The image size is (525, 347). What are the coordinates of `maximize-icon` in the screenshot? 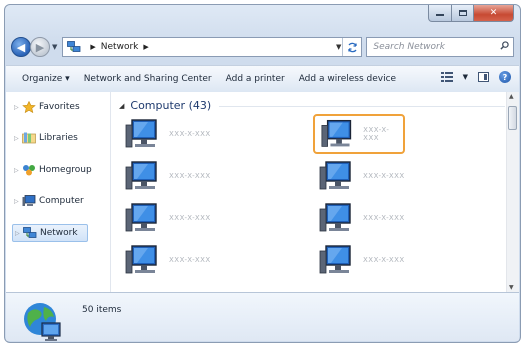 It's located at (462, 13).